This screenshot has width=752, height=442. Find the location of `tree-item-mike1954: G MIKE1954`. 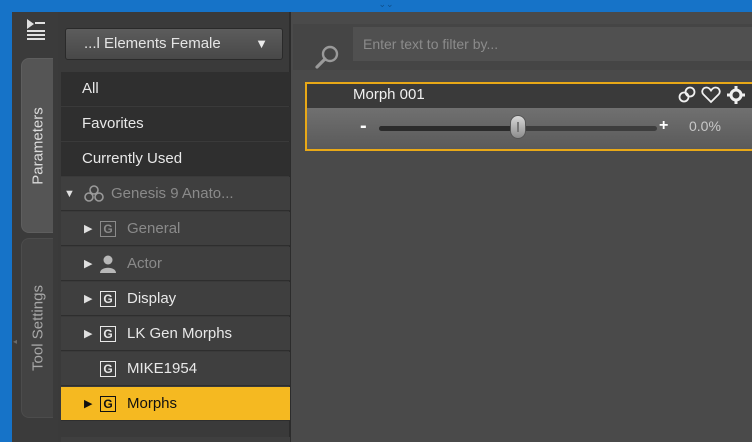

tree-item-mike1954: G MIKE1954 is located at coordinates (175, 369).